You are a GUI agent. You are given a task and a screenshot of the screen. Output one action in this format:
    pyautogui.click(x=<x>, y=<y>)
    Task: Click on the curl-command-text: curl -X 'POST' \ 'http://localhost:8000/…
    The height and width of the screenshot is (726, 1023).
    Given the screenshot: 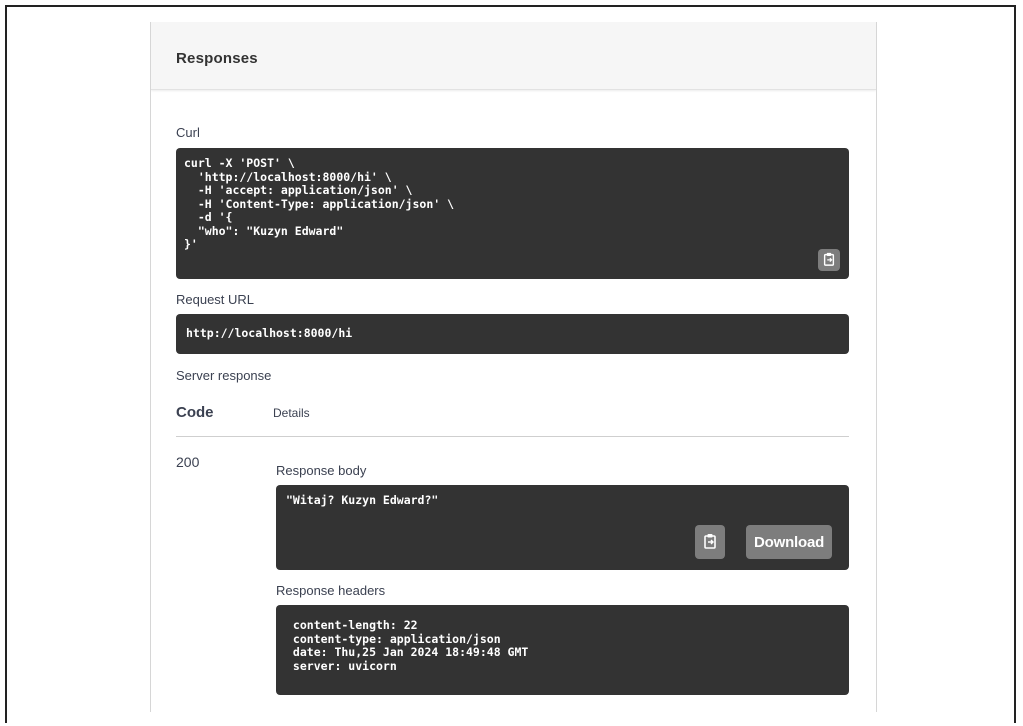 What is the action you would take?
    pyautogui.click(x=319, y=203)
    